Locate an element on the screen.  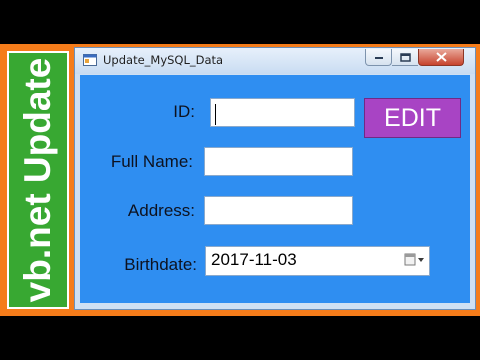
banner-text: vb.net Update is located at coordinates (37, 180).